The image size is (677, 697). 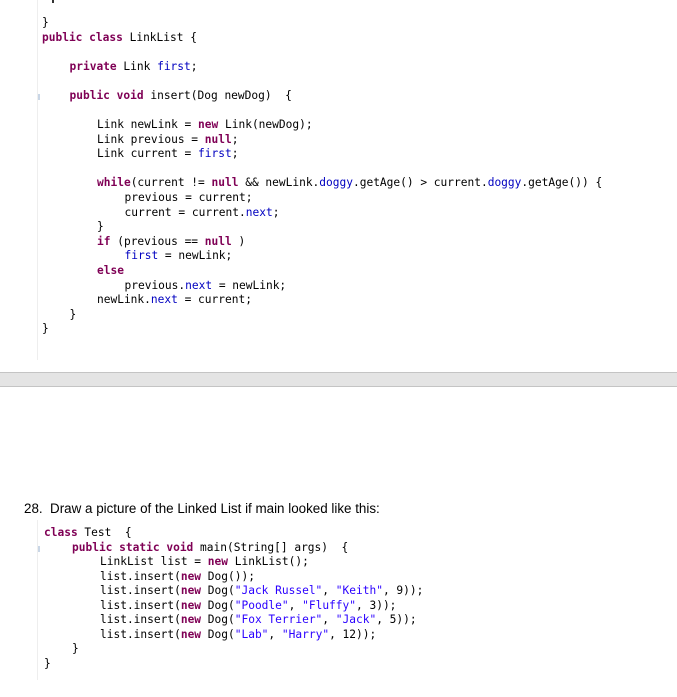 What do you see at coordinates (251, 634) in the screenshot?
I see `string-token: "Lab"` at bounding box center [251, 634].